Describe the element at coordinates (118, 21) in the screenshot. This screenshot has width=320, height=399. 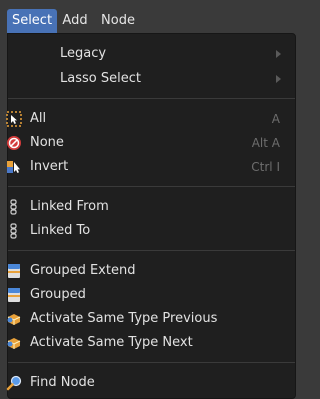
I see `menu-node: Node` at that location.